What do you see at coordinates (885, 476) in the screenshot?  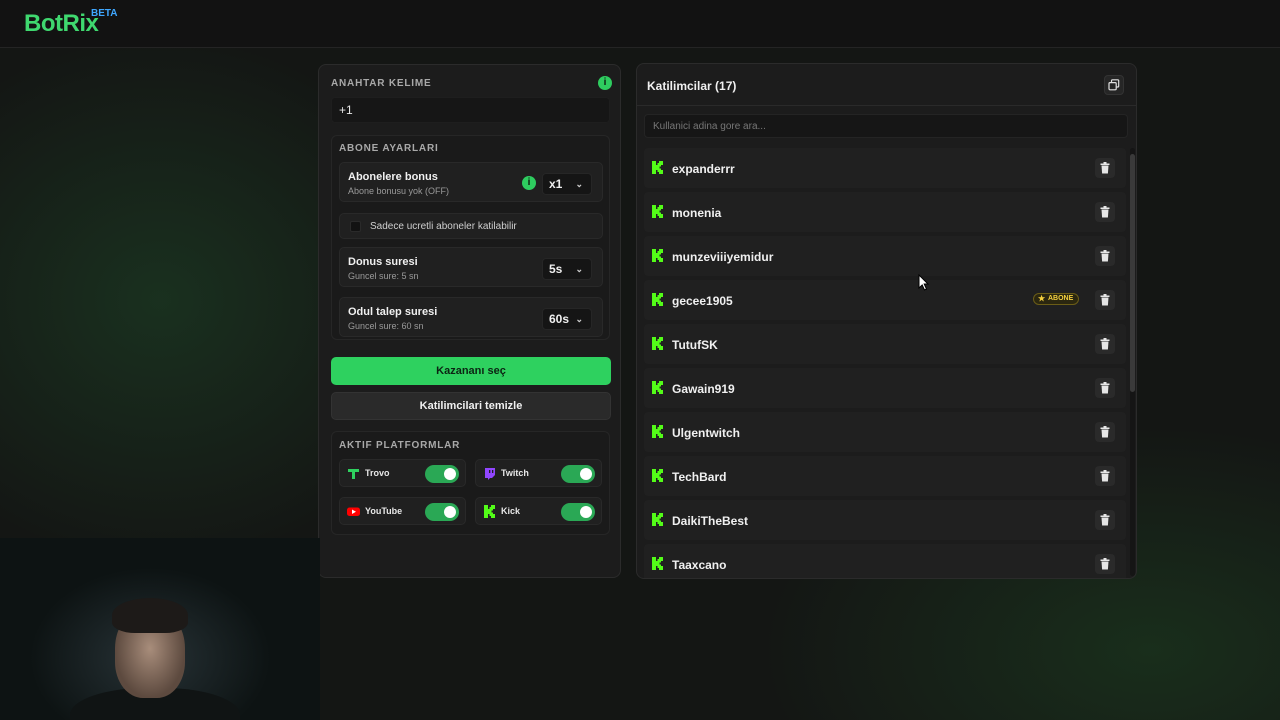 I see `participant-row: TechBard` at bounding box center [885, 476].